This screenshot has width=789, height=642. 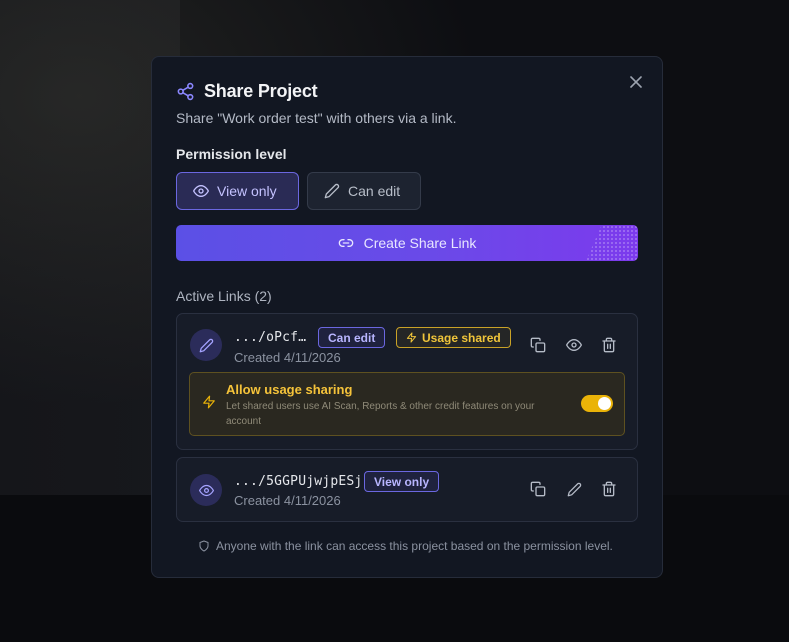 What do you see at coordinates (461, 337) in the screenshot?
I see `usage-shared-label: Usage shared` at bounding box center [461, 337].